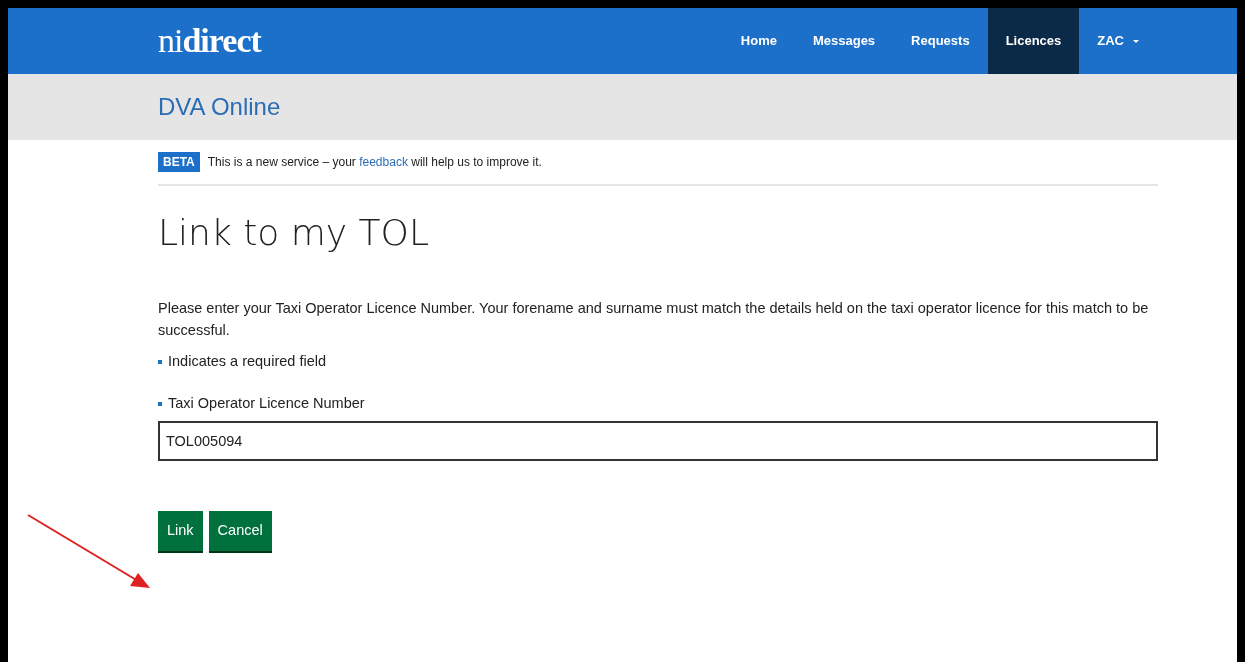  What do you see at coordinates (383, 162) in the screenshot?
I see `feedback-link: feedback` at bounding box center [383, 162].